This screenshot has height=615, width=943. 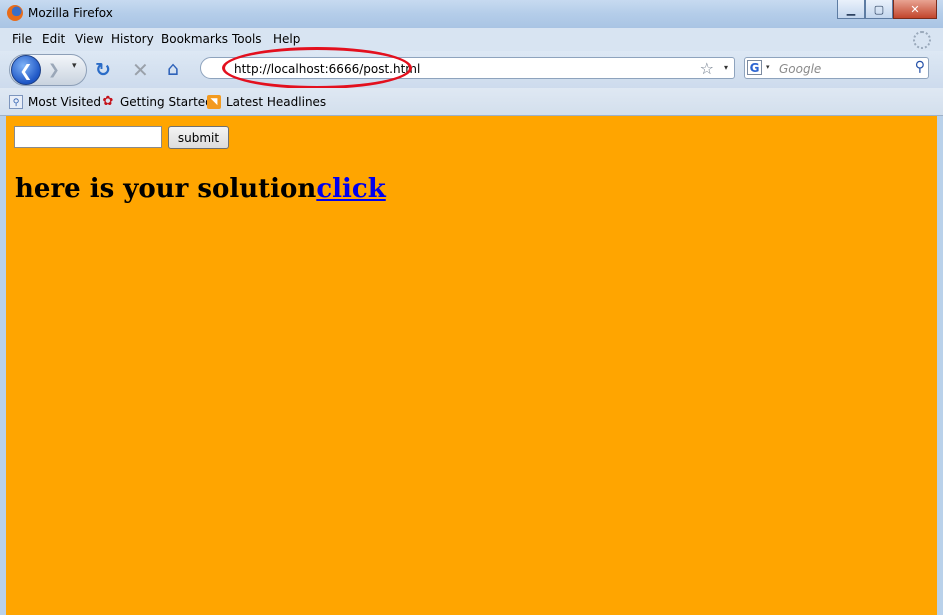 I want to click on text-input, so click(x=88, y=137).